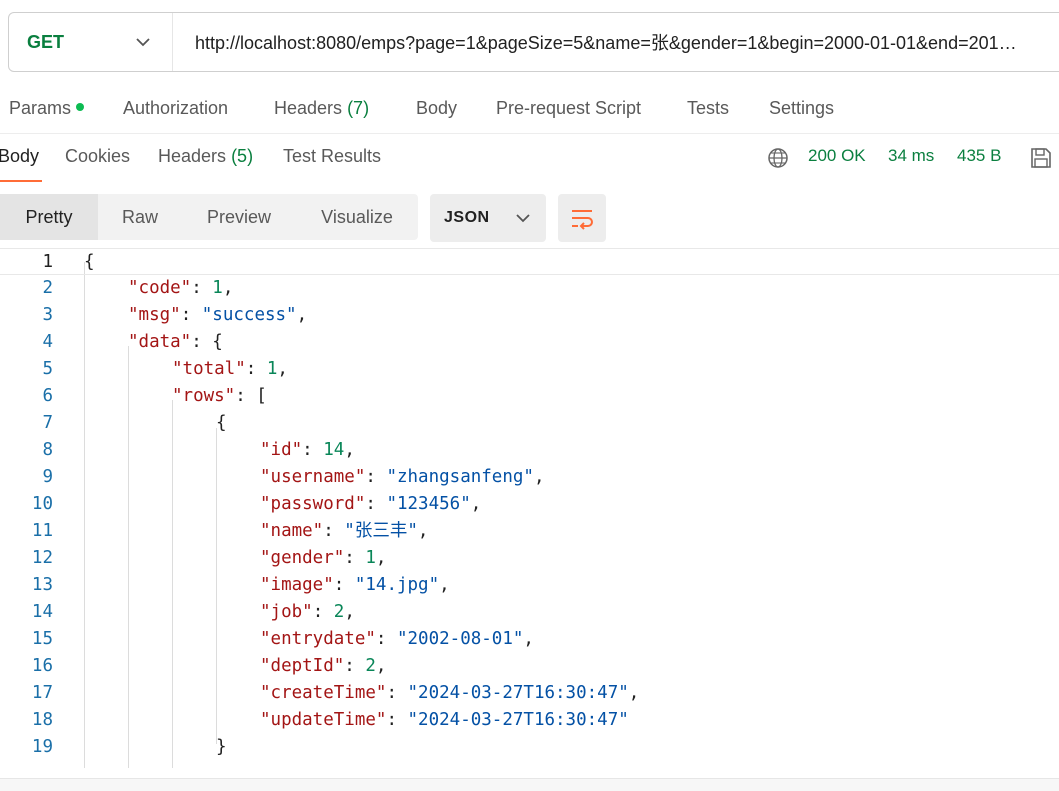 The width and height of the screenshot is (1059, 791). What do you see at coordinates (467, 217) in the screenshot?
I see `format-label: JSON` at bounding box center [467, 217].